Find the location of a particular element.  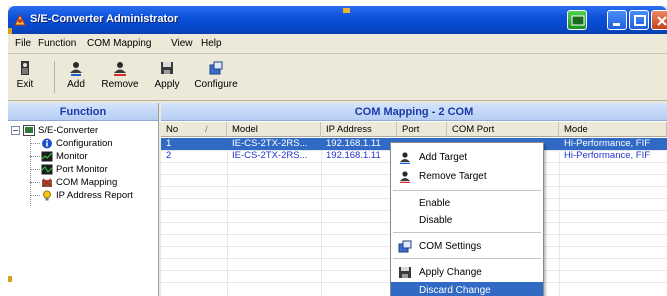

tray-app-button is located at coordinates (577, 20).